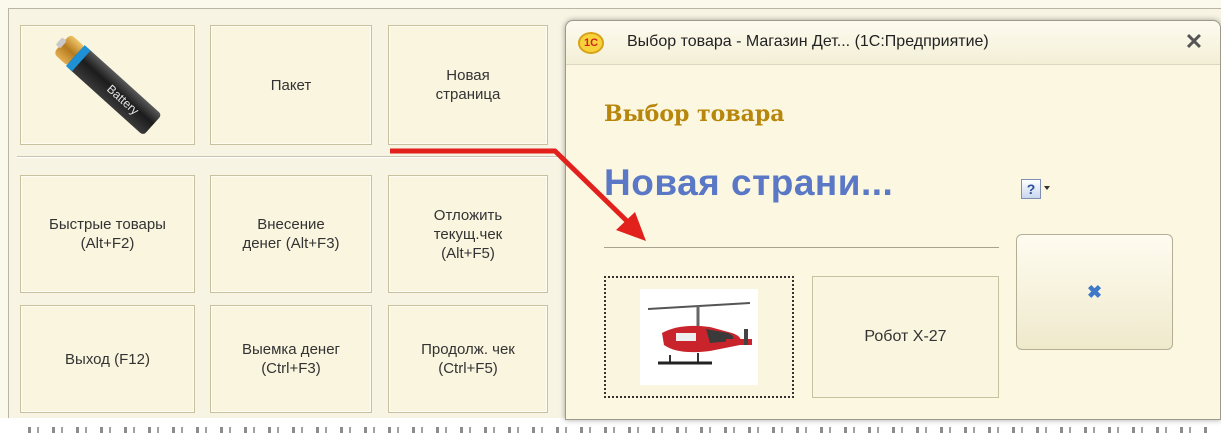 This screenshot has width=1221, height=435. What do you see at coordinates (1194, 41) in the screenshot?
I see `close-icon: ✕` at bounding box center [1194, 41].